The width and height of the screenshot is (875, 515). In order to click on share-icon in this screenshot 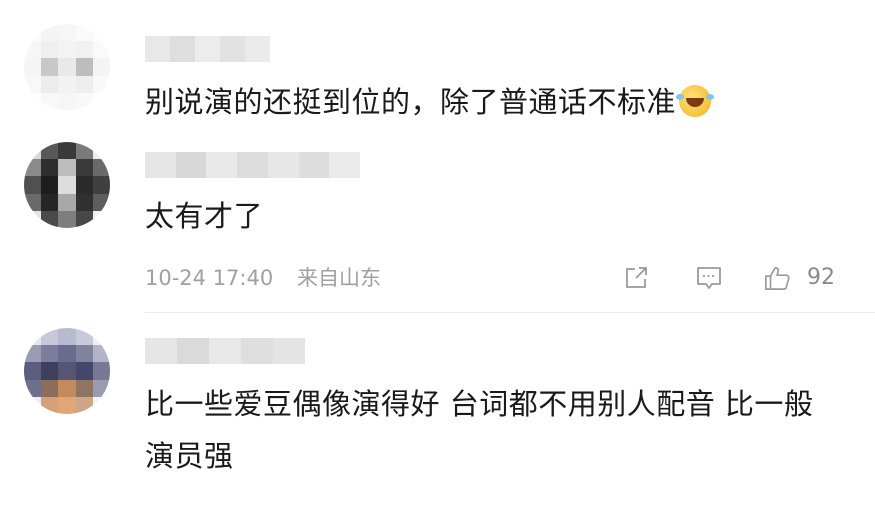, I will do `click(637, 278)`.